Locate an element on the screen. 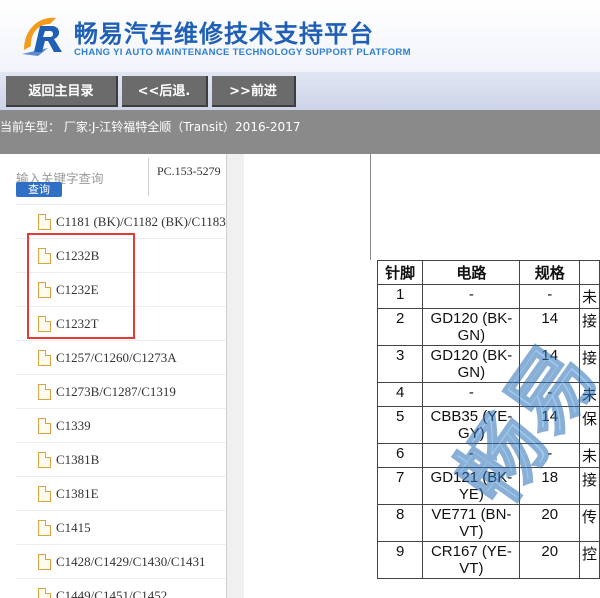  spec-cell: 18 is located at coordinates (549, 486).